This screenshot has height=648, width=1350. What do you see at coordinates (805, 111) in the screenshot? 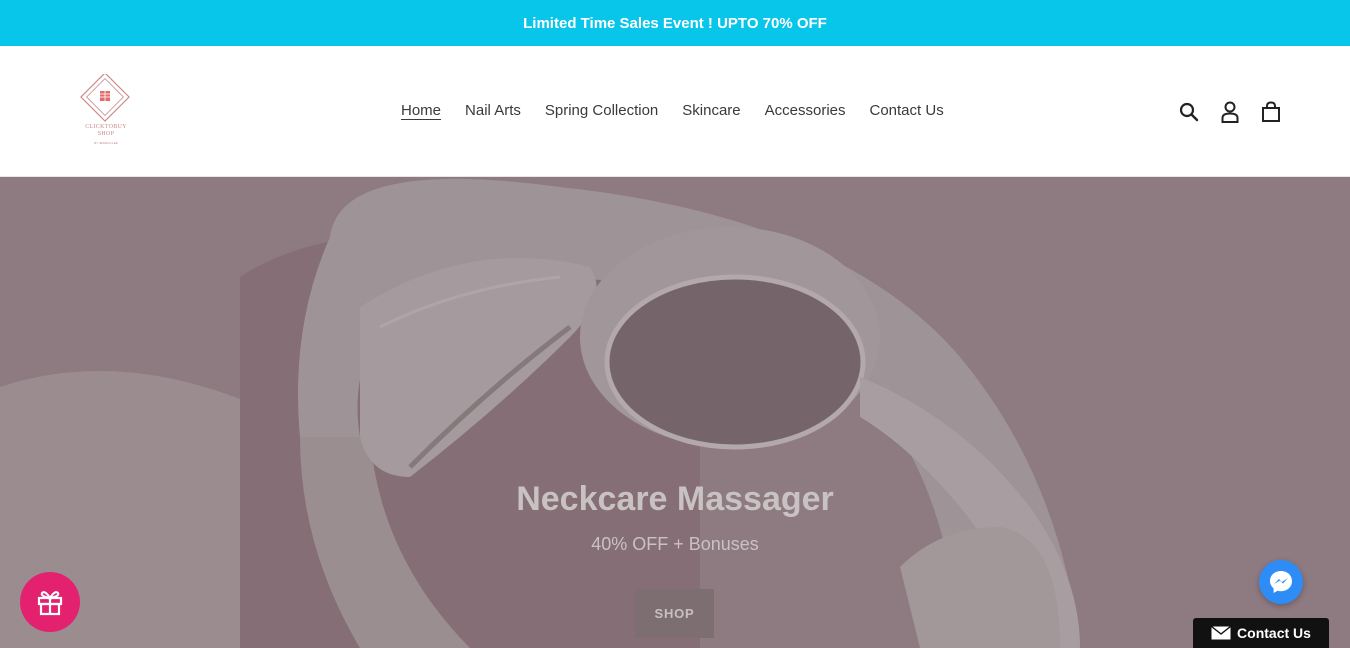
I see `nav-item-accessories: Accessories` at bounding box center [805, 111].